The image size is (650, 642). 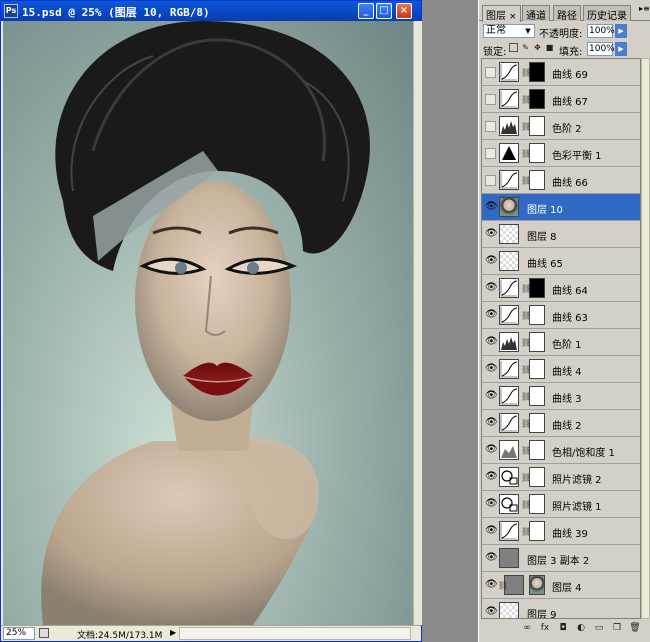 What do you see at coordinates (545, 628) in the screenshot?
I see `layer-style-icon: fx` at bounding box center [545, 628].